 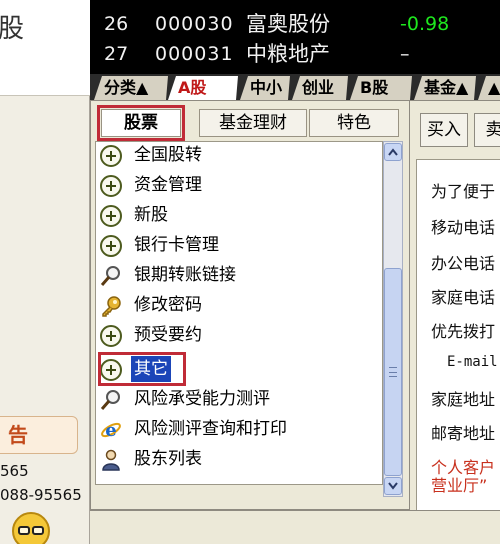 I want to click on mobile-phone-label: 移动电话, so click(x=463, y=227).